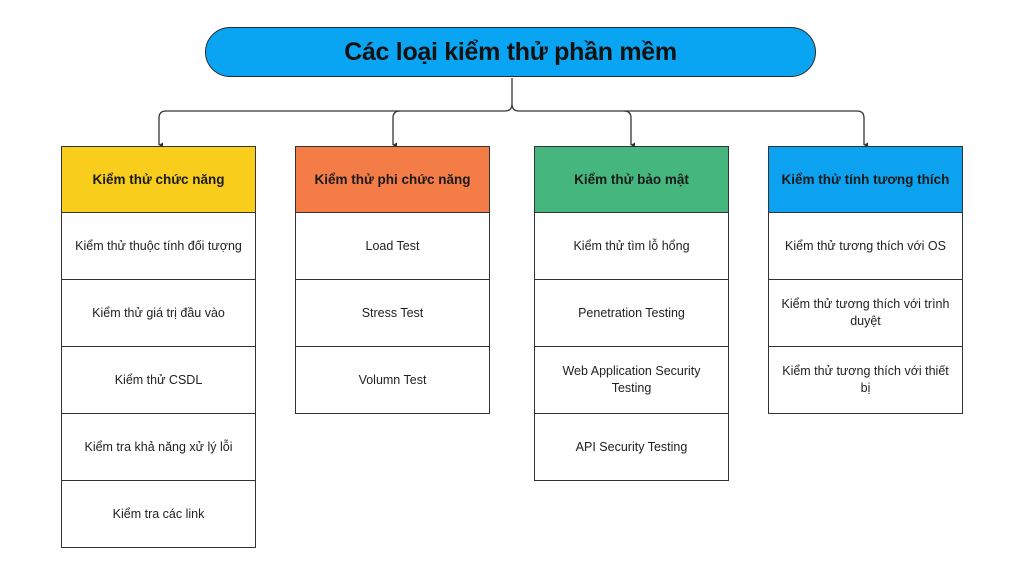 Image resolution: width=1024 pixels, height=576 pixels. Describe the element at coordinates (865, 246) in the screenshot. I see `list-item: Kiểm thử tương thích với OS` at that location.